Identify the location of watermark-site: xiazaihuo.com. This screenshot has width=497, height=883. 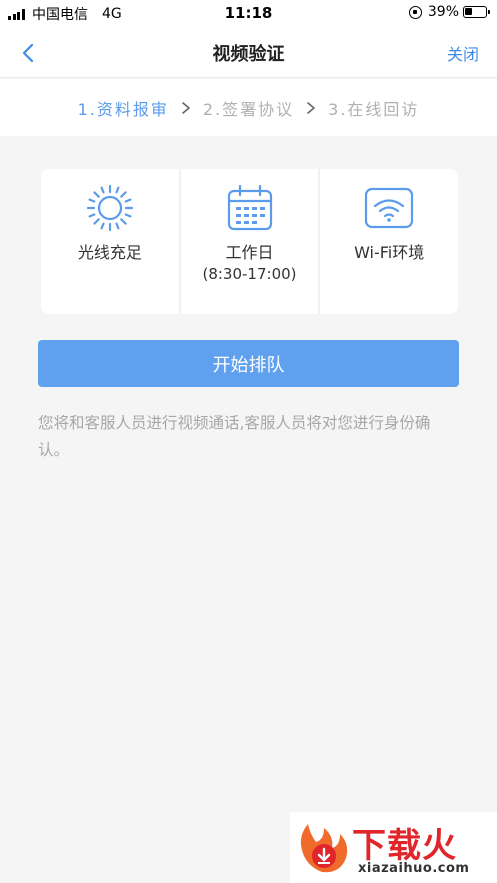
(414, 868).